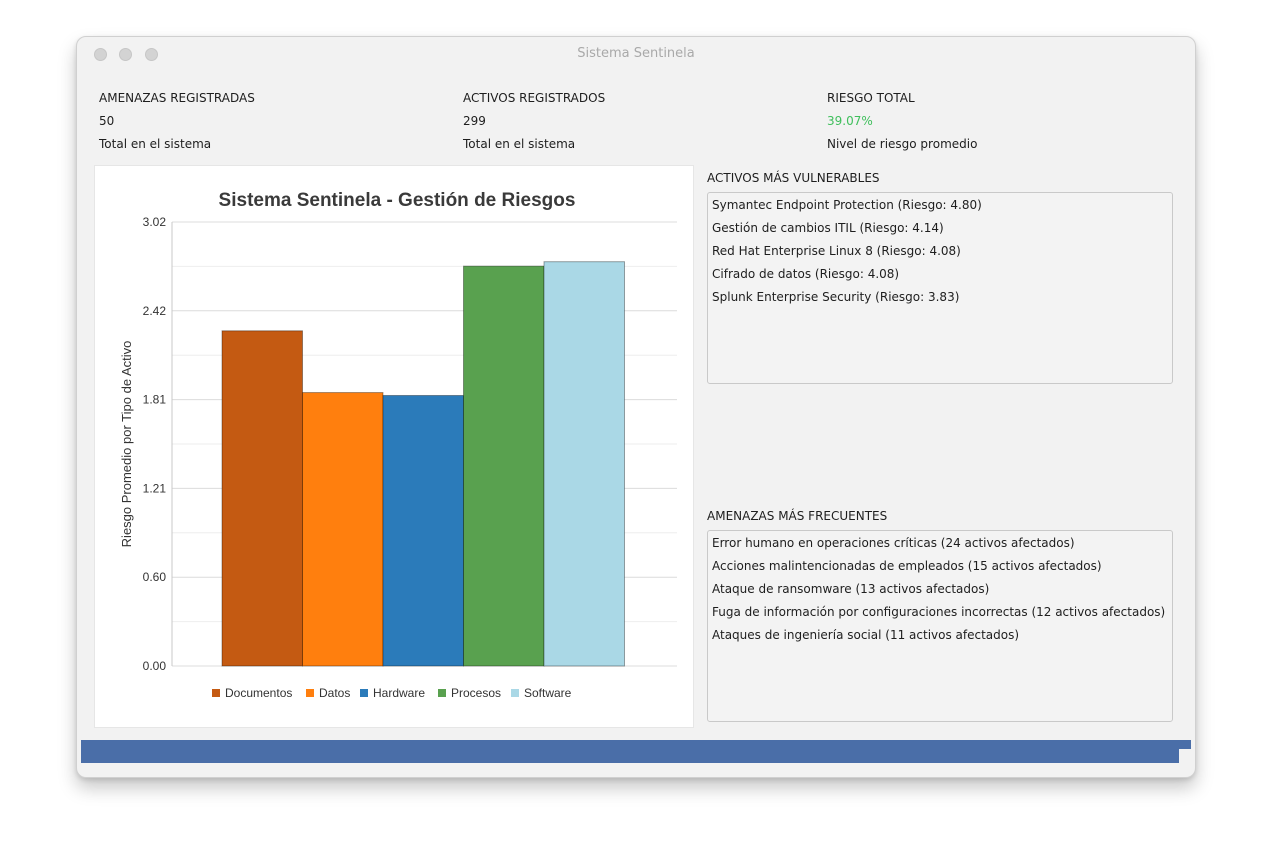  I want to click on stat-assets-label: ACTIVOS REGISTRADOS, so click(534, 98).